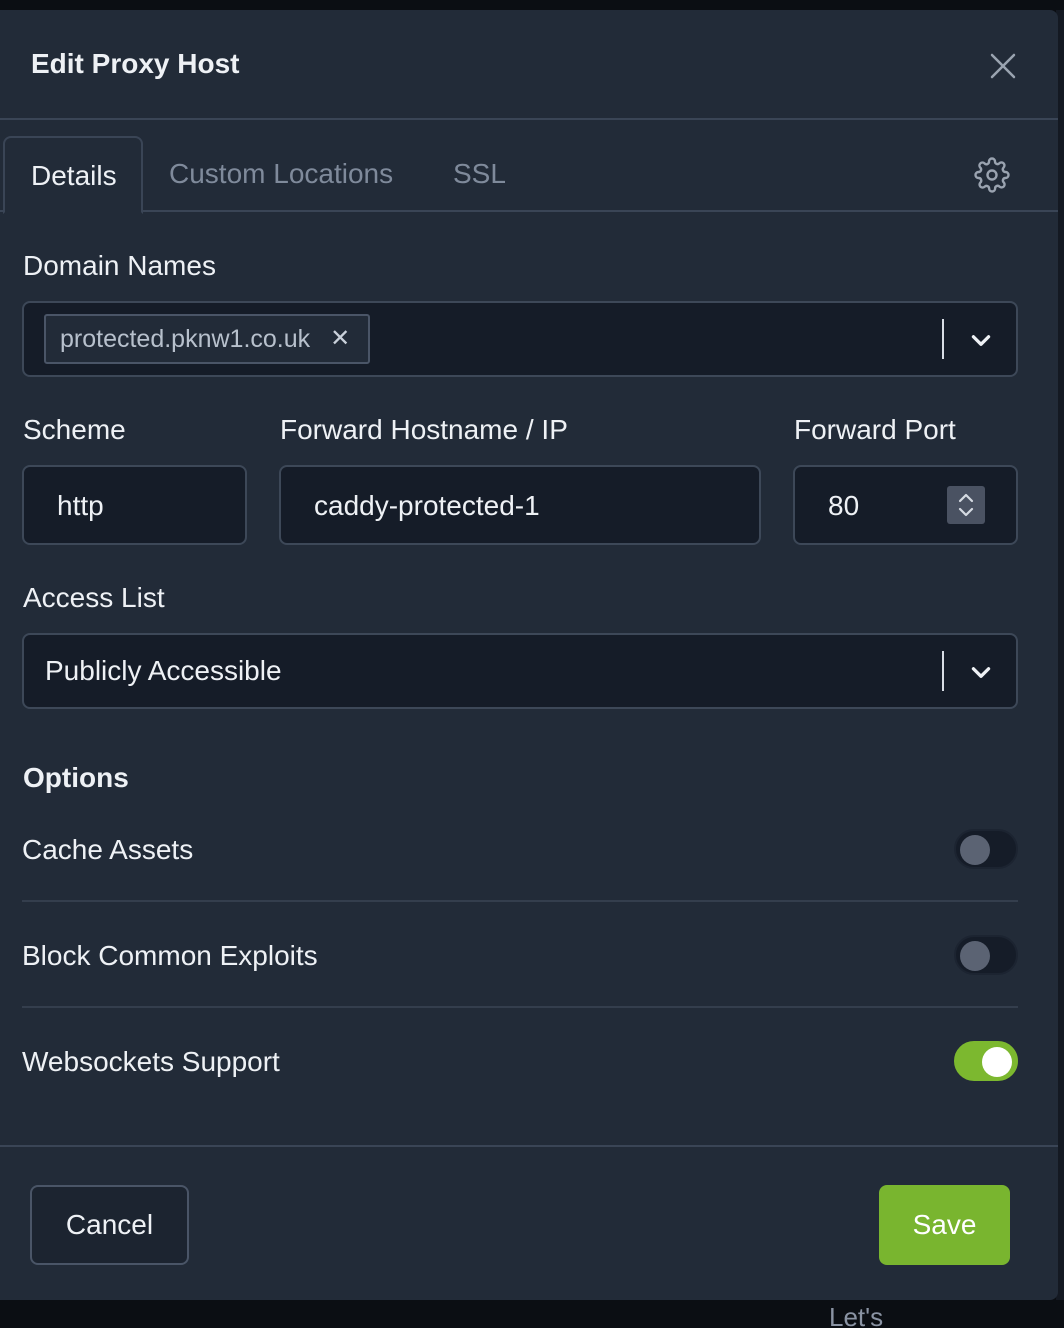  I want to click on save-button: Save, so click(944, 1225).